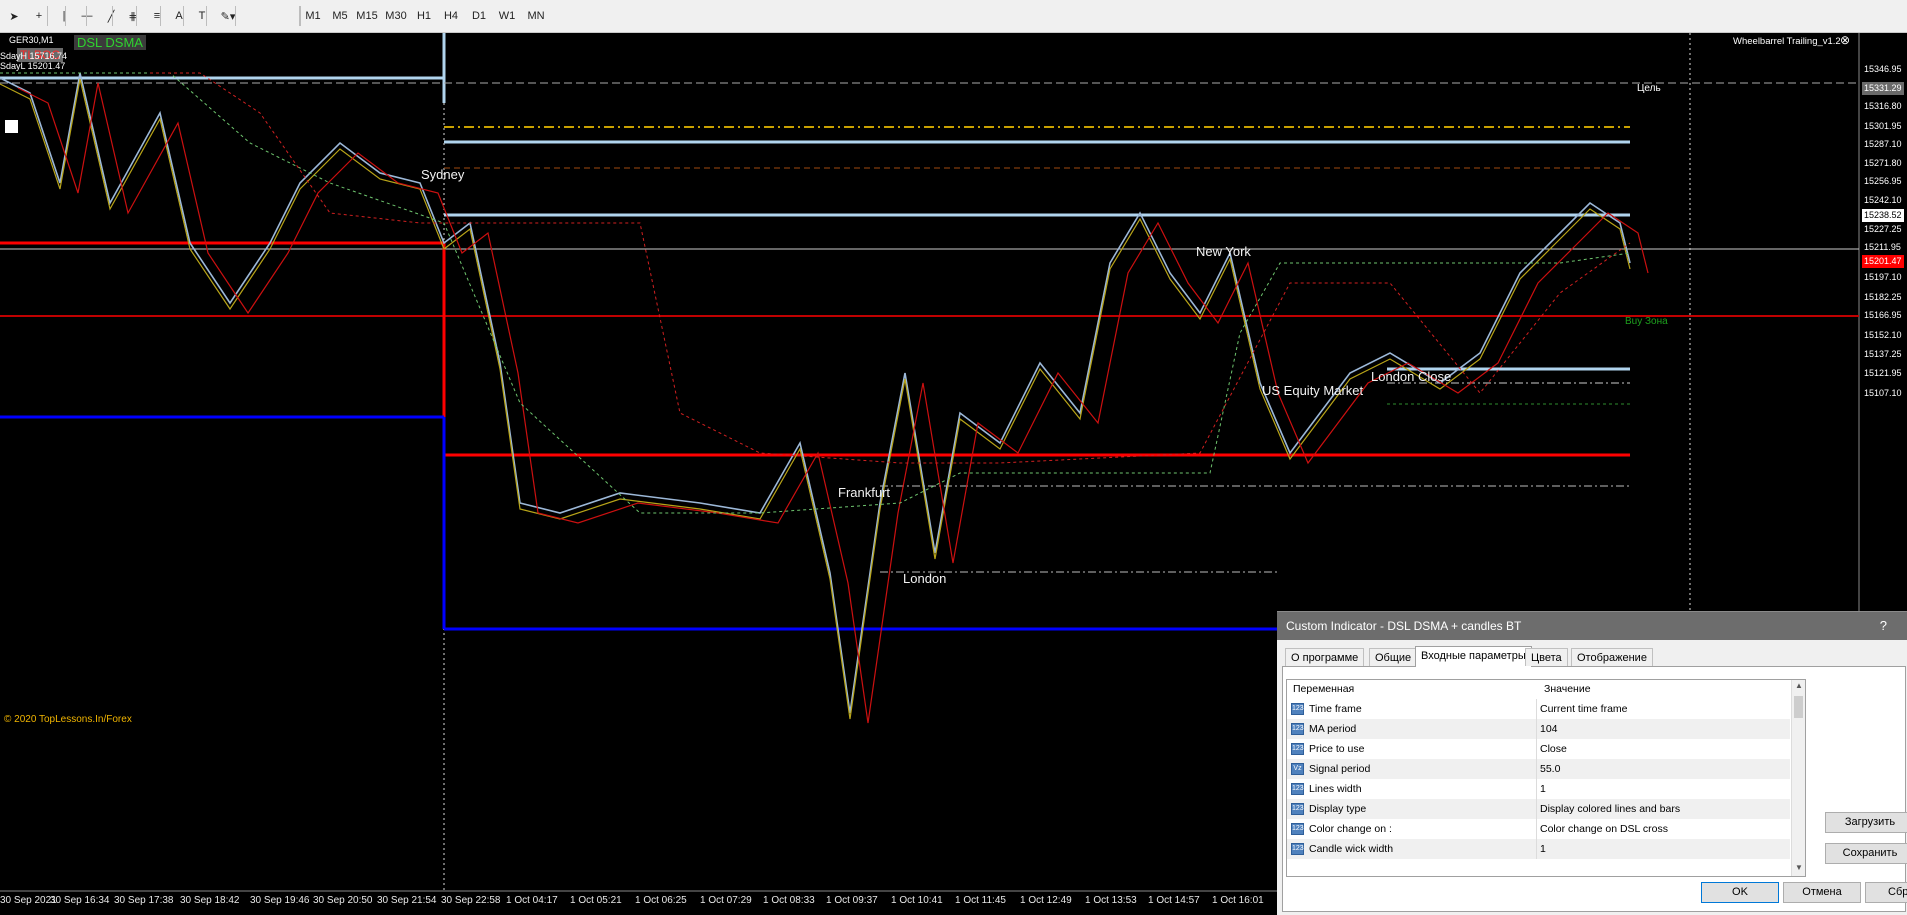  What do you see at coordinates (1538, 749) in the screenshot?
I see `parameter-row: 123 Price to use Close` at bounding box center [1538, 749].